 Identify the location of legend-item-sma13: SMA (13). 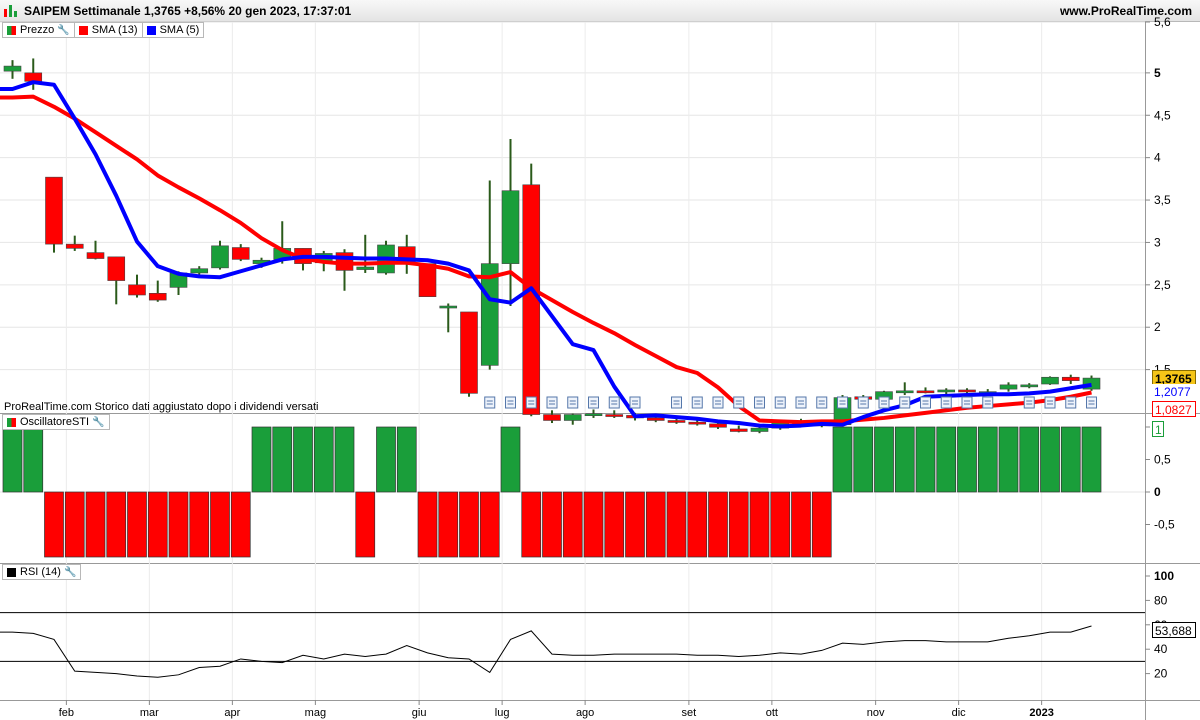
(109, 30).